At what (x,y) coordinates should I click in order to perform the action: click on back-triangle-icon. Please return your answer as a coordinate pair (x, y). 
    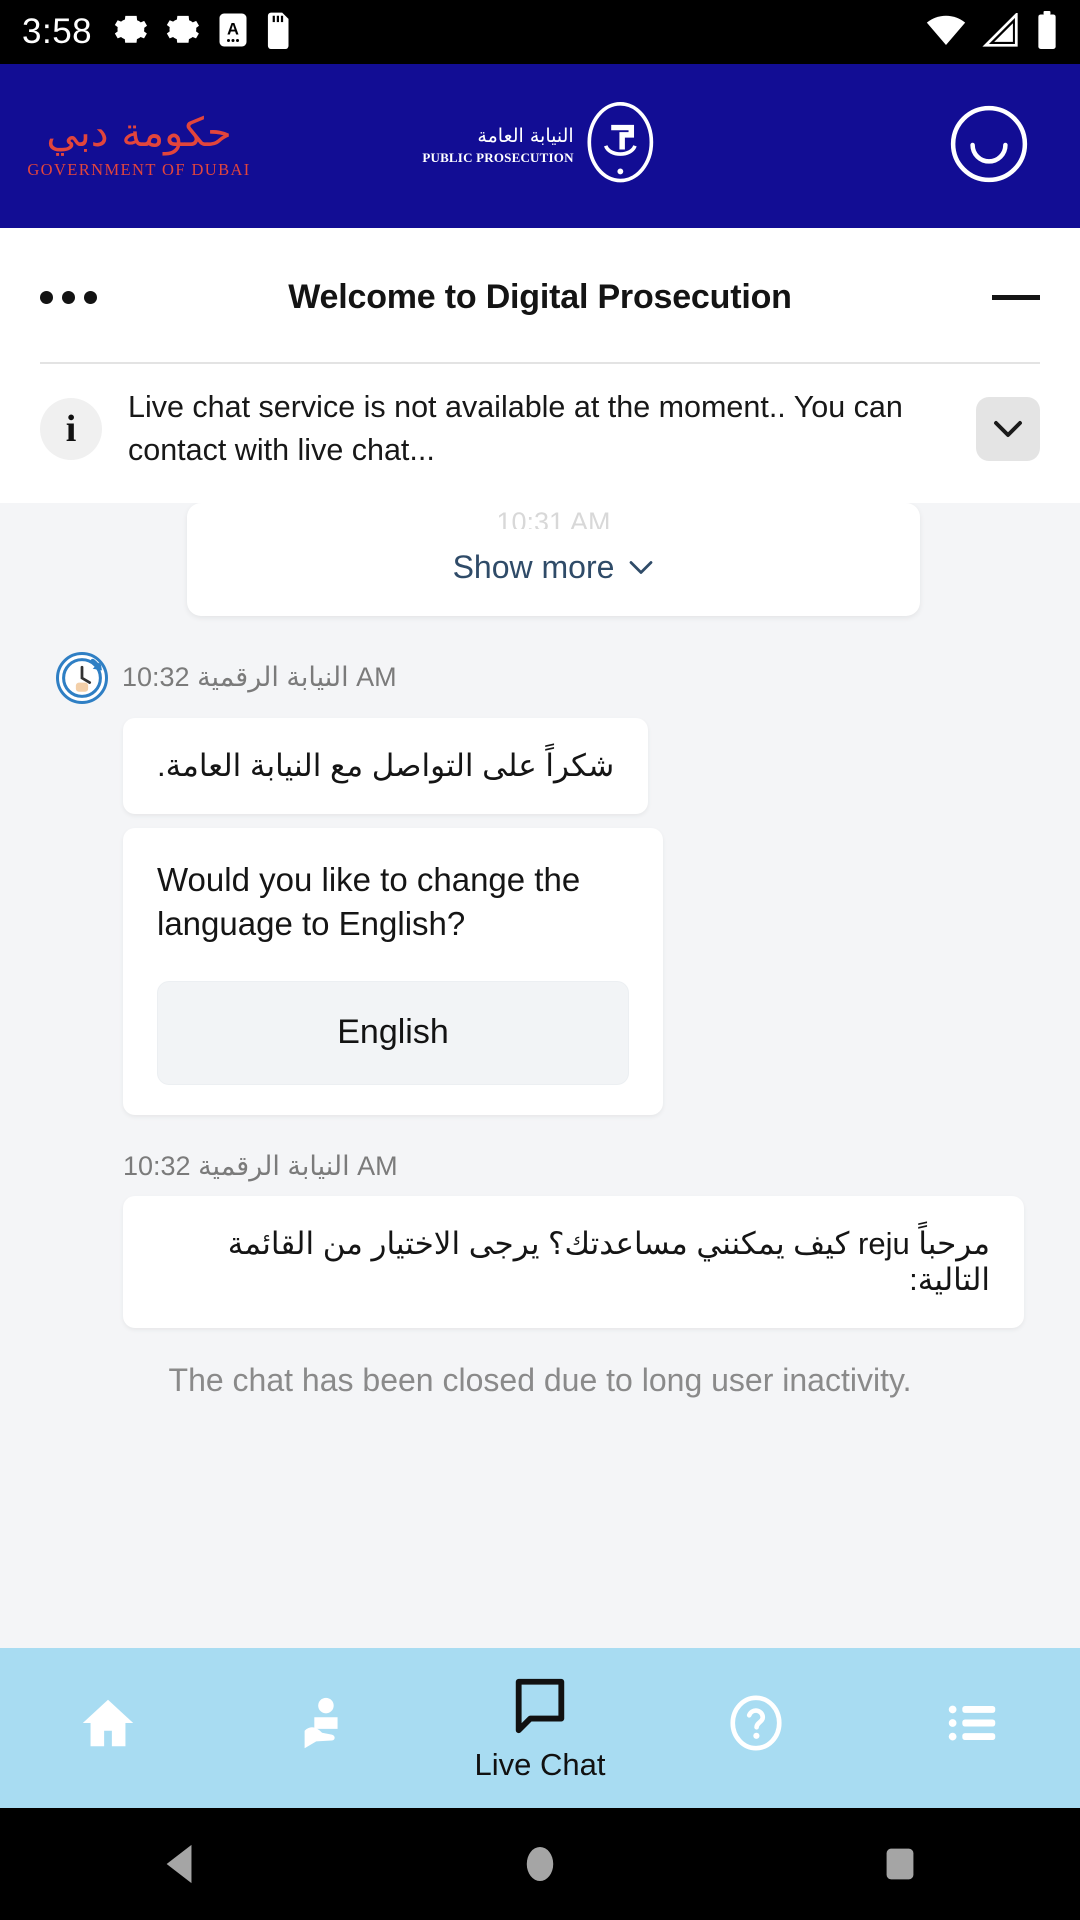
    Looking at the image, I should click on (180, 1864).